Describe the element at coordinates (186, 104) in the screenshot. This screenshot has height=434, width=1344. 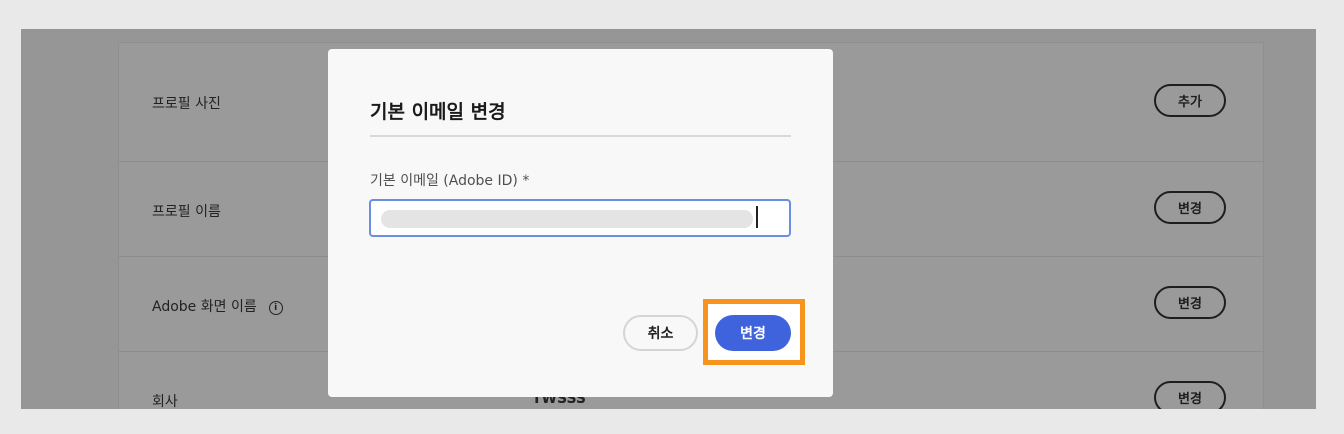
I see `row-label: 프로필 사진` at that location.